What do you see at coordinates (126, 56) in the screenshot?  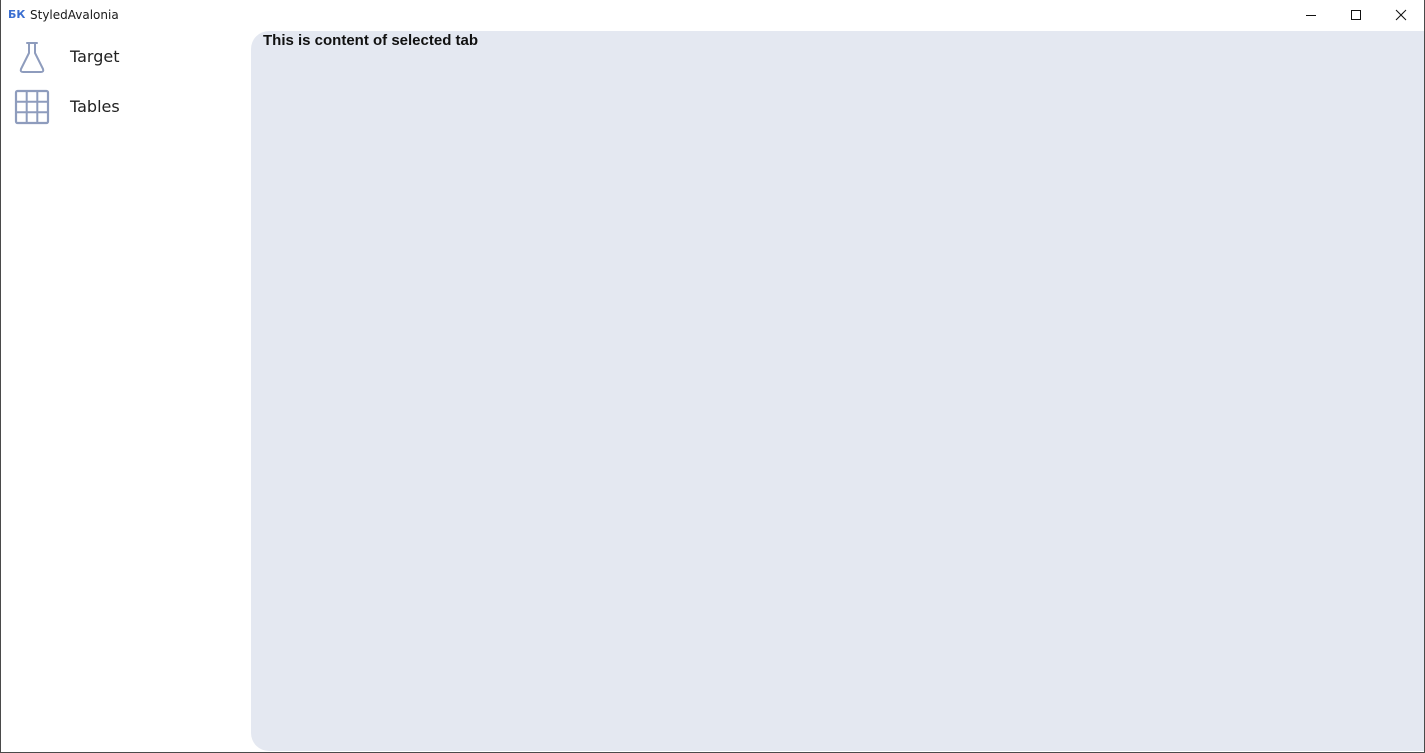 I see `sidebar-item-target: Target` at bounding box center [126, 56].